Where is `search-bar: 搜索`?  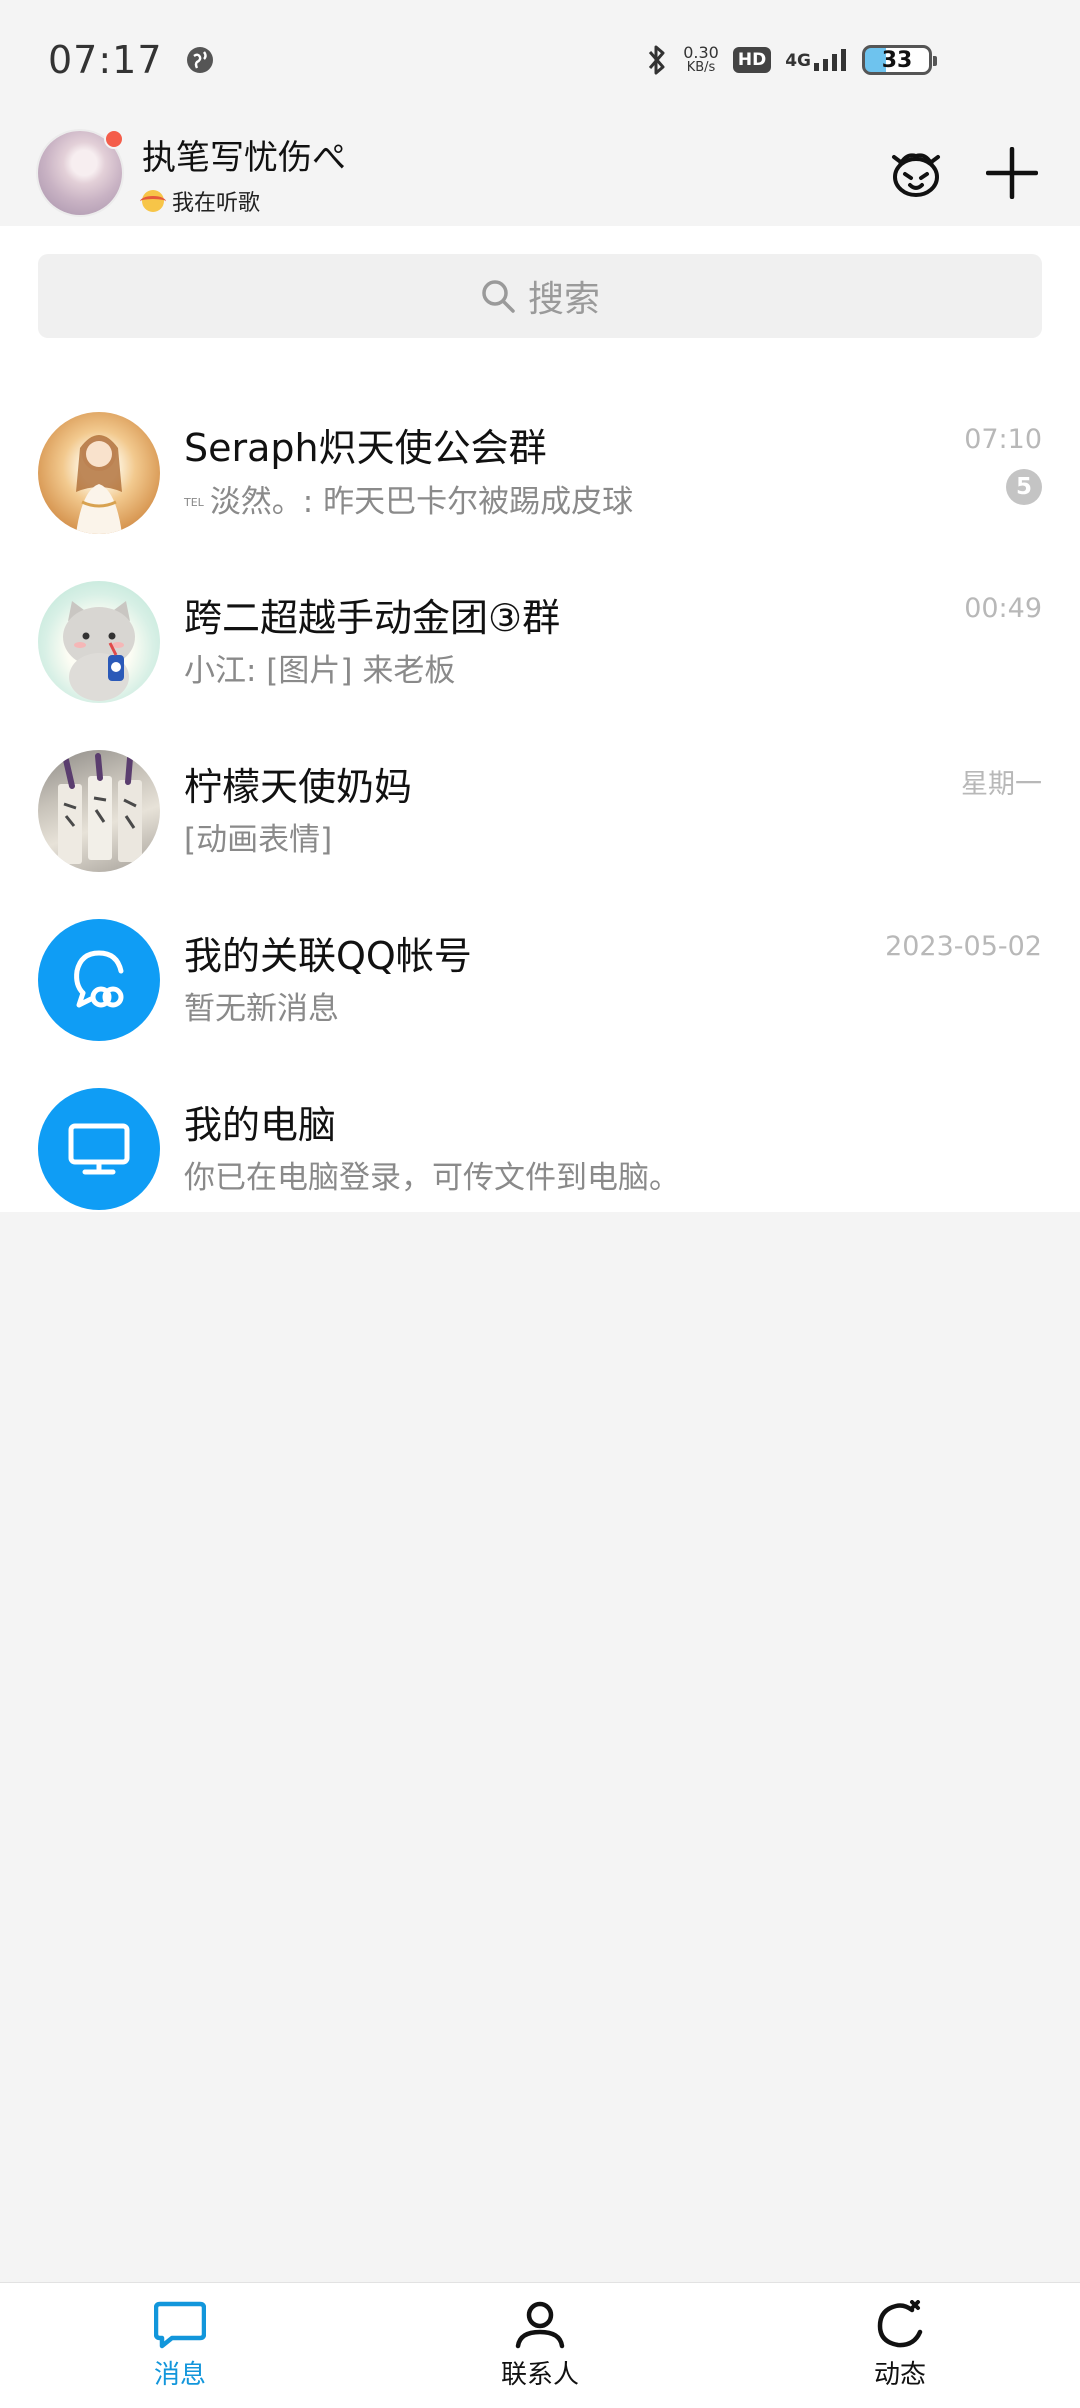
search-bar: 搜索 is located at coordinates (540, 296).